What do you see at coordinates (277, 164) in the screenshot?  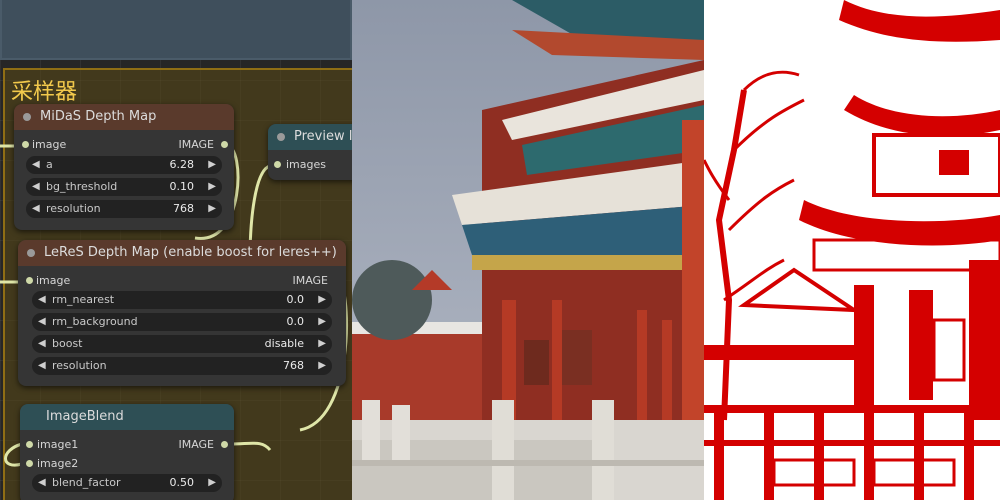 I see `preview-input-socket` at bounding box center [277, 164].